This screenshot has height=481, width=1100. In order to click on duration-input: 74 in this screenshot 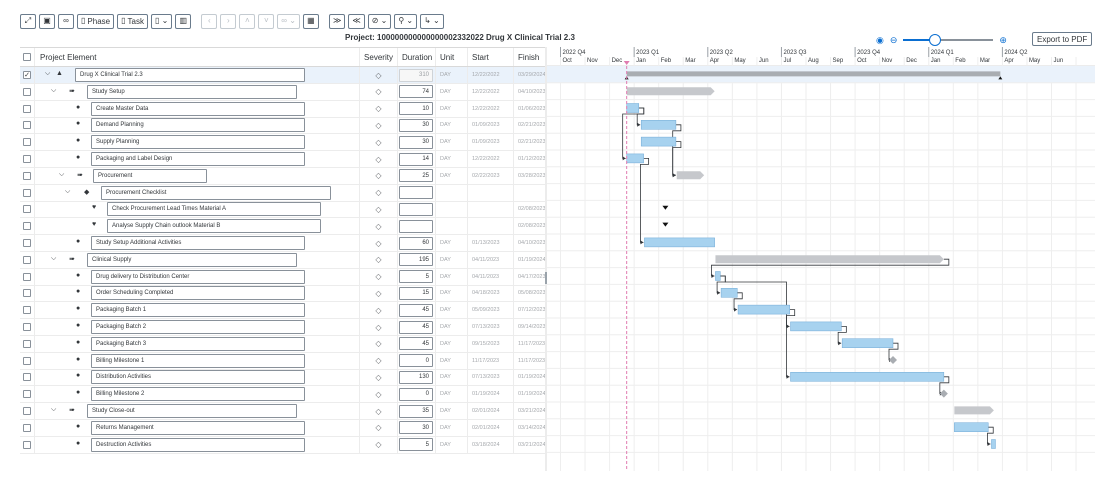, I will do `click(416, 92)`.